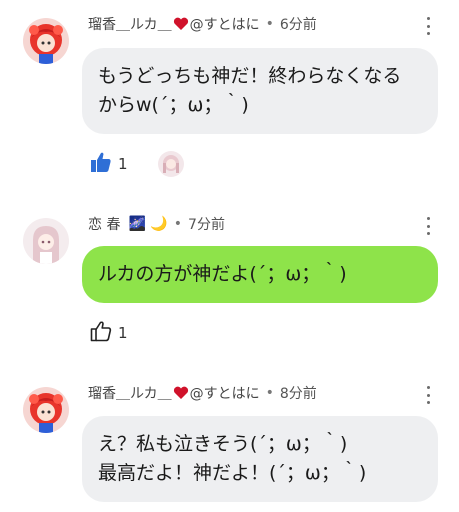 This screenshot has height=512, width=459. Describe the element at coordinates (170, 164) in the screenshot. I see `liked-by-avatar` at that location.